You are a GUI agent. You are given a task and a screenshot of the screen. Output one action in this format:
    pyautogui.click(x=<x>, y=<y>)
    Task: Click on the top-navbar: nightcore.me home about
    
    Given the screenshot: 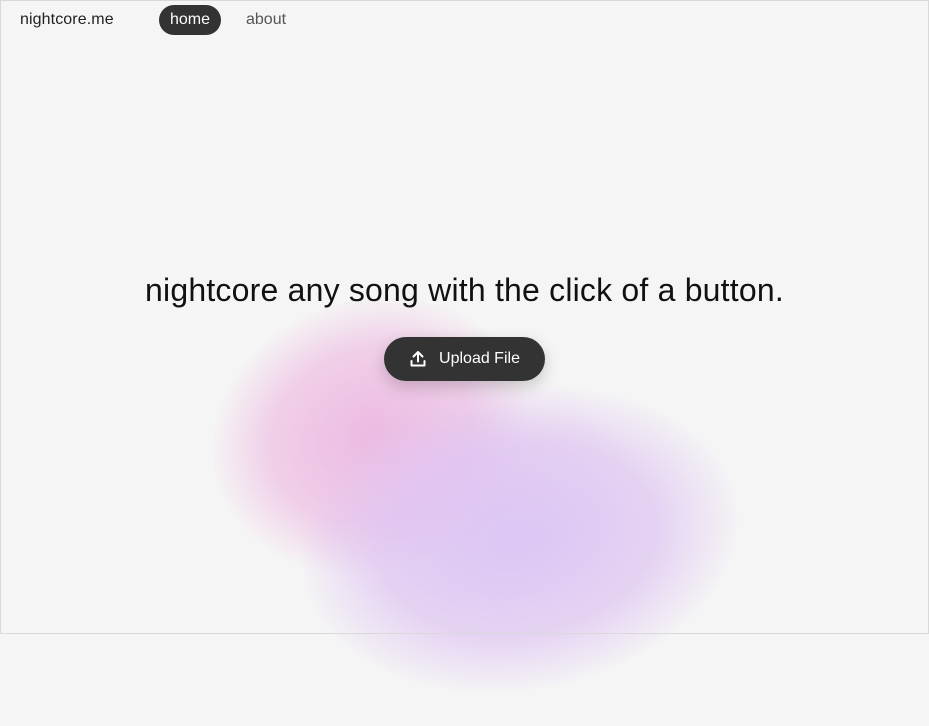 What is the action you would take?
    pyautogui.click(x=464, y=20)
    